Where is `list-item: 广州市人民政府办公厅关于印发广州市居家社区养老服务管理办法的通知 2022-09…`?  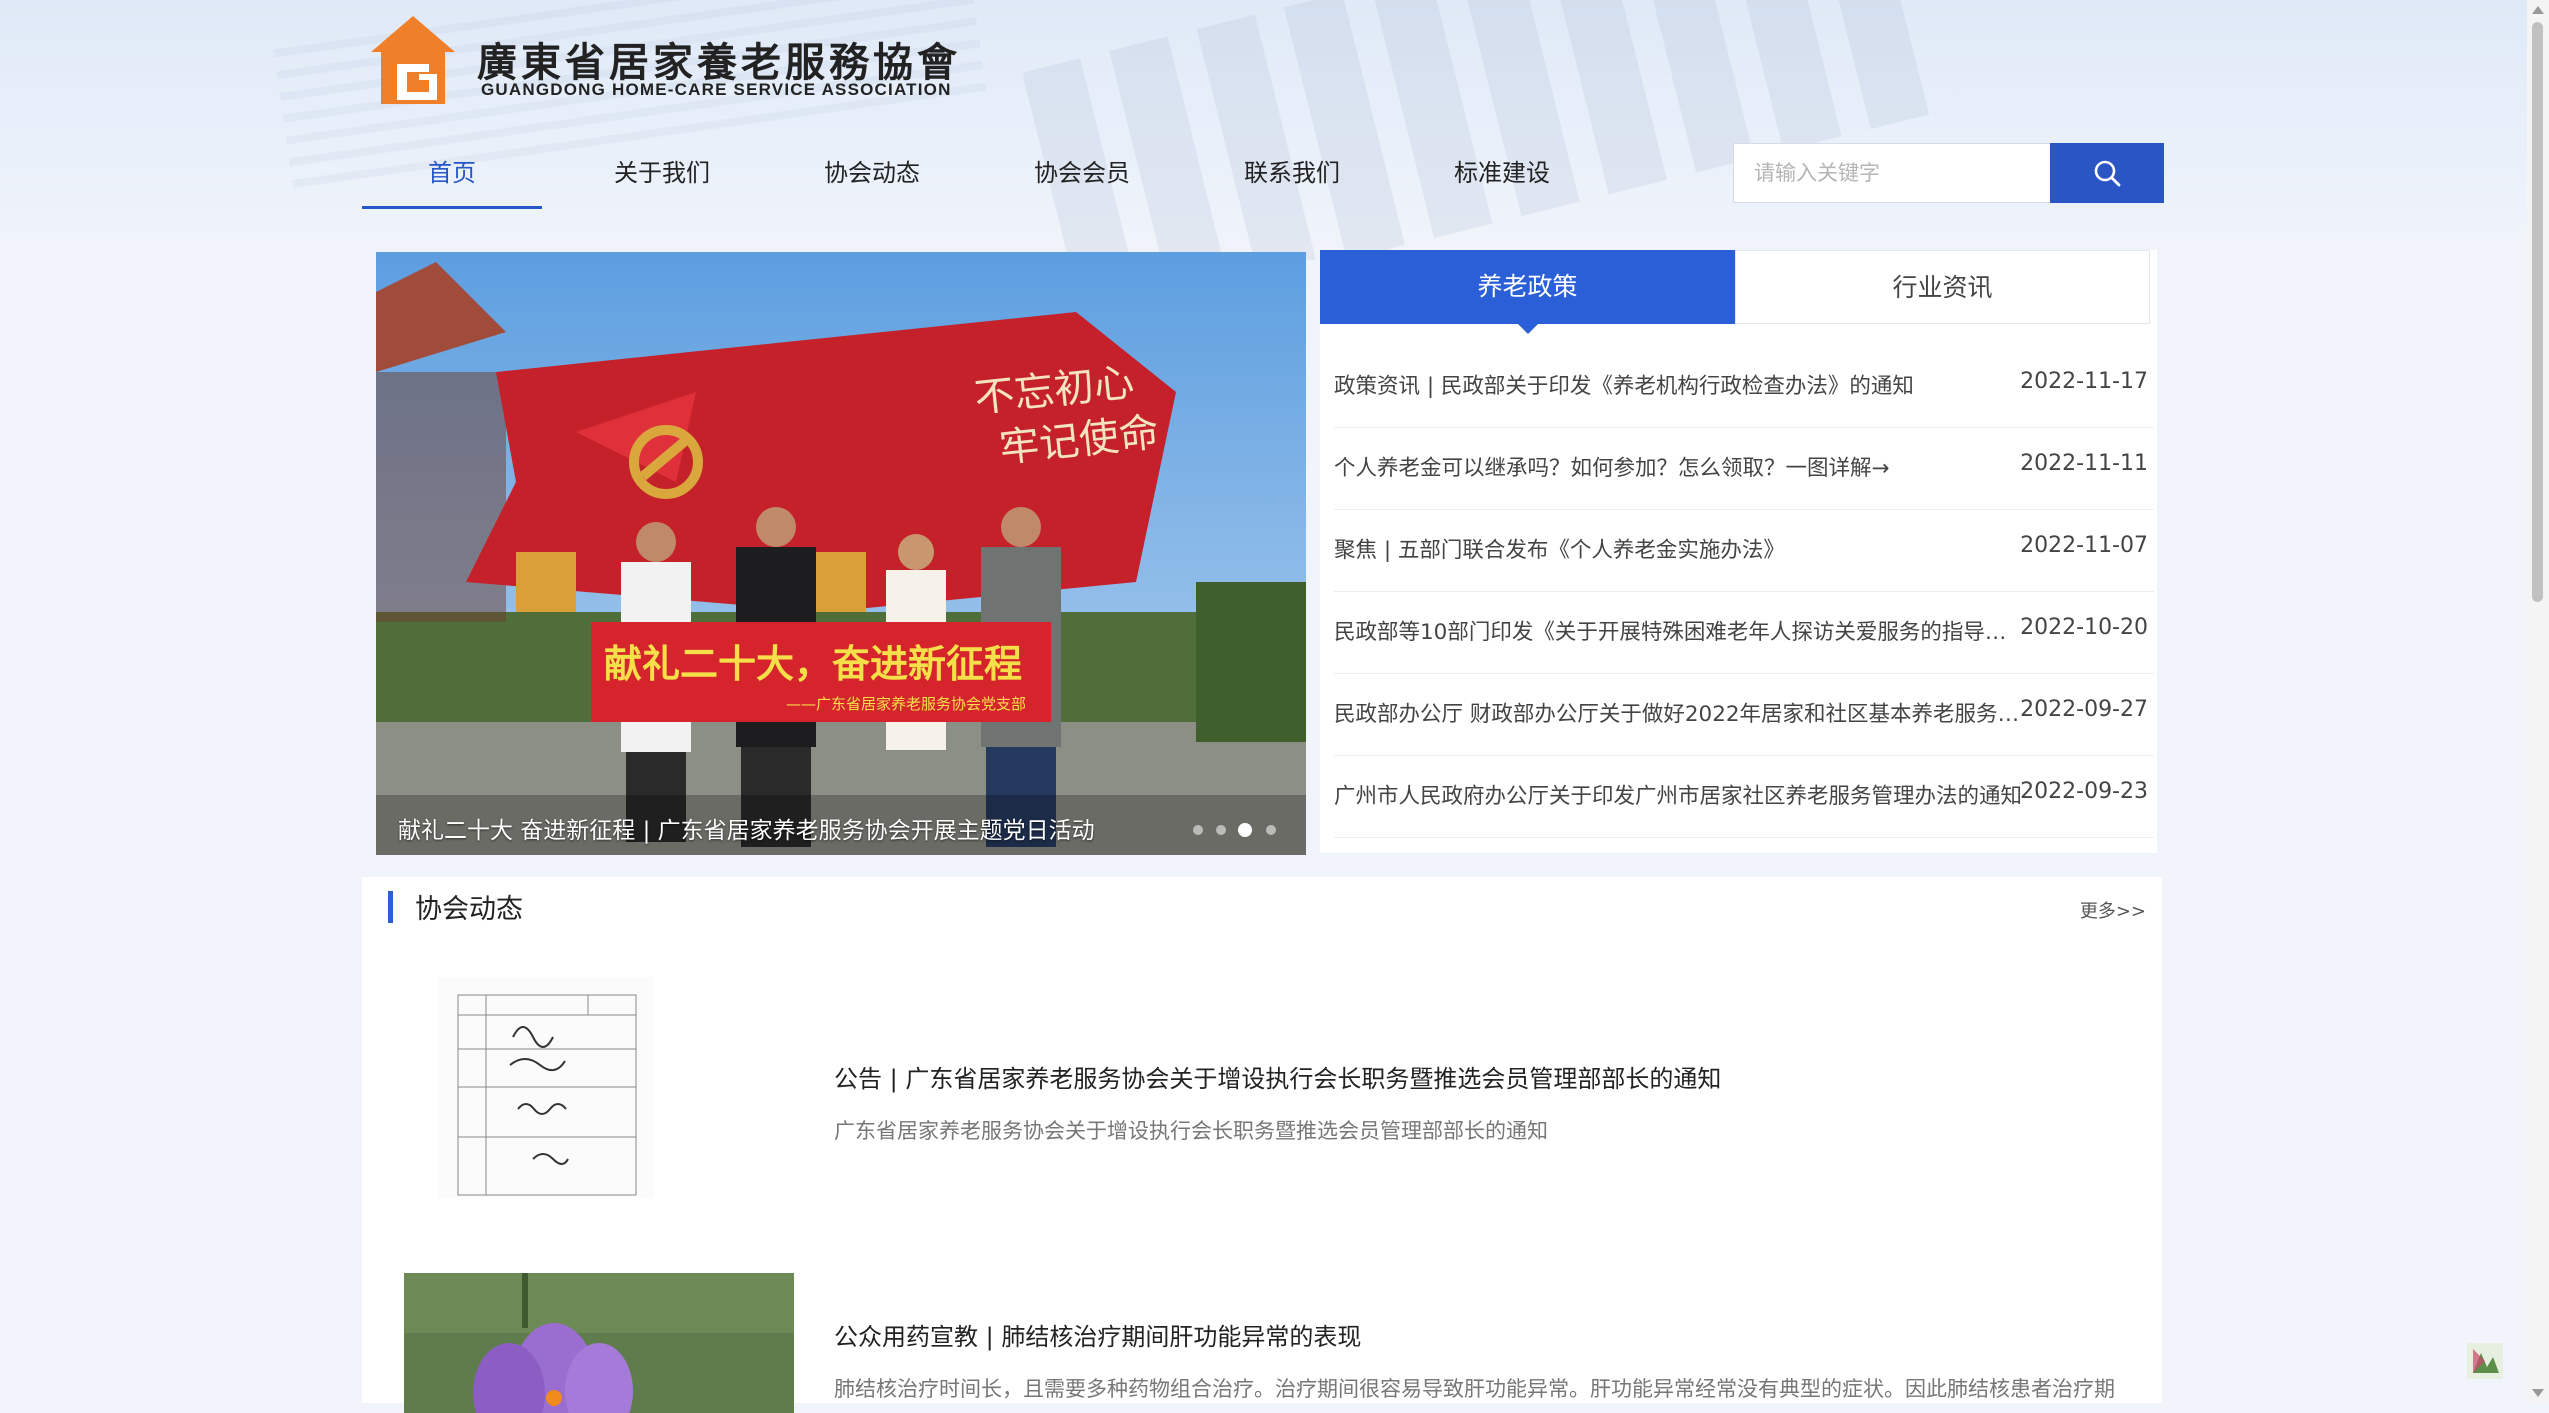 list-item: 广州市人民政府办公厅关于印发广州市居家社区养老服务管理办法的通知 2022-09… is located at coordinates (1744, 796).